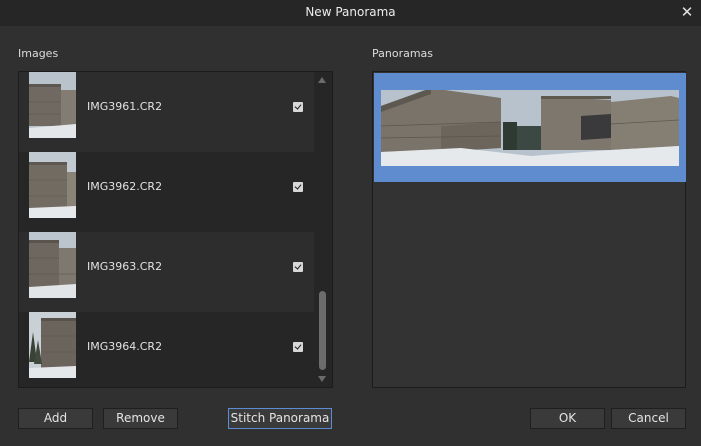  What do you see at coordinates (403, 53) in the screenshot?
I see `panoramas-label: Panoramas` at bounding box center [403, 53].